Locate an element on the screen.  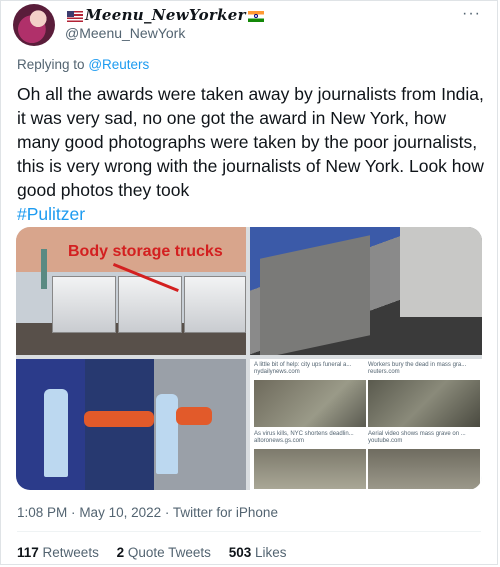
rack-shape is located at coordinates (441, 272).